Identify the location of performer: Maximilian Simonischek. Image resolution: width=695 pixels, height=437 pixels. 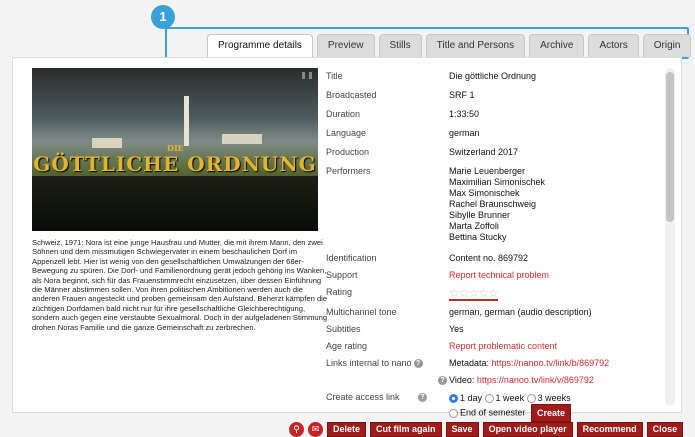
(497, 182).